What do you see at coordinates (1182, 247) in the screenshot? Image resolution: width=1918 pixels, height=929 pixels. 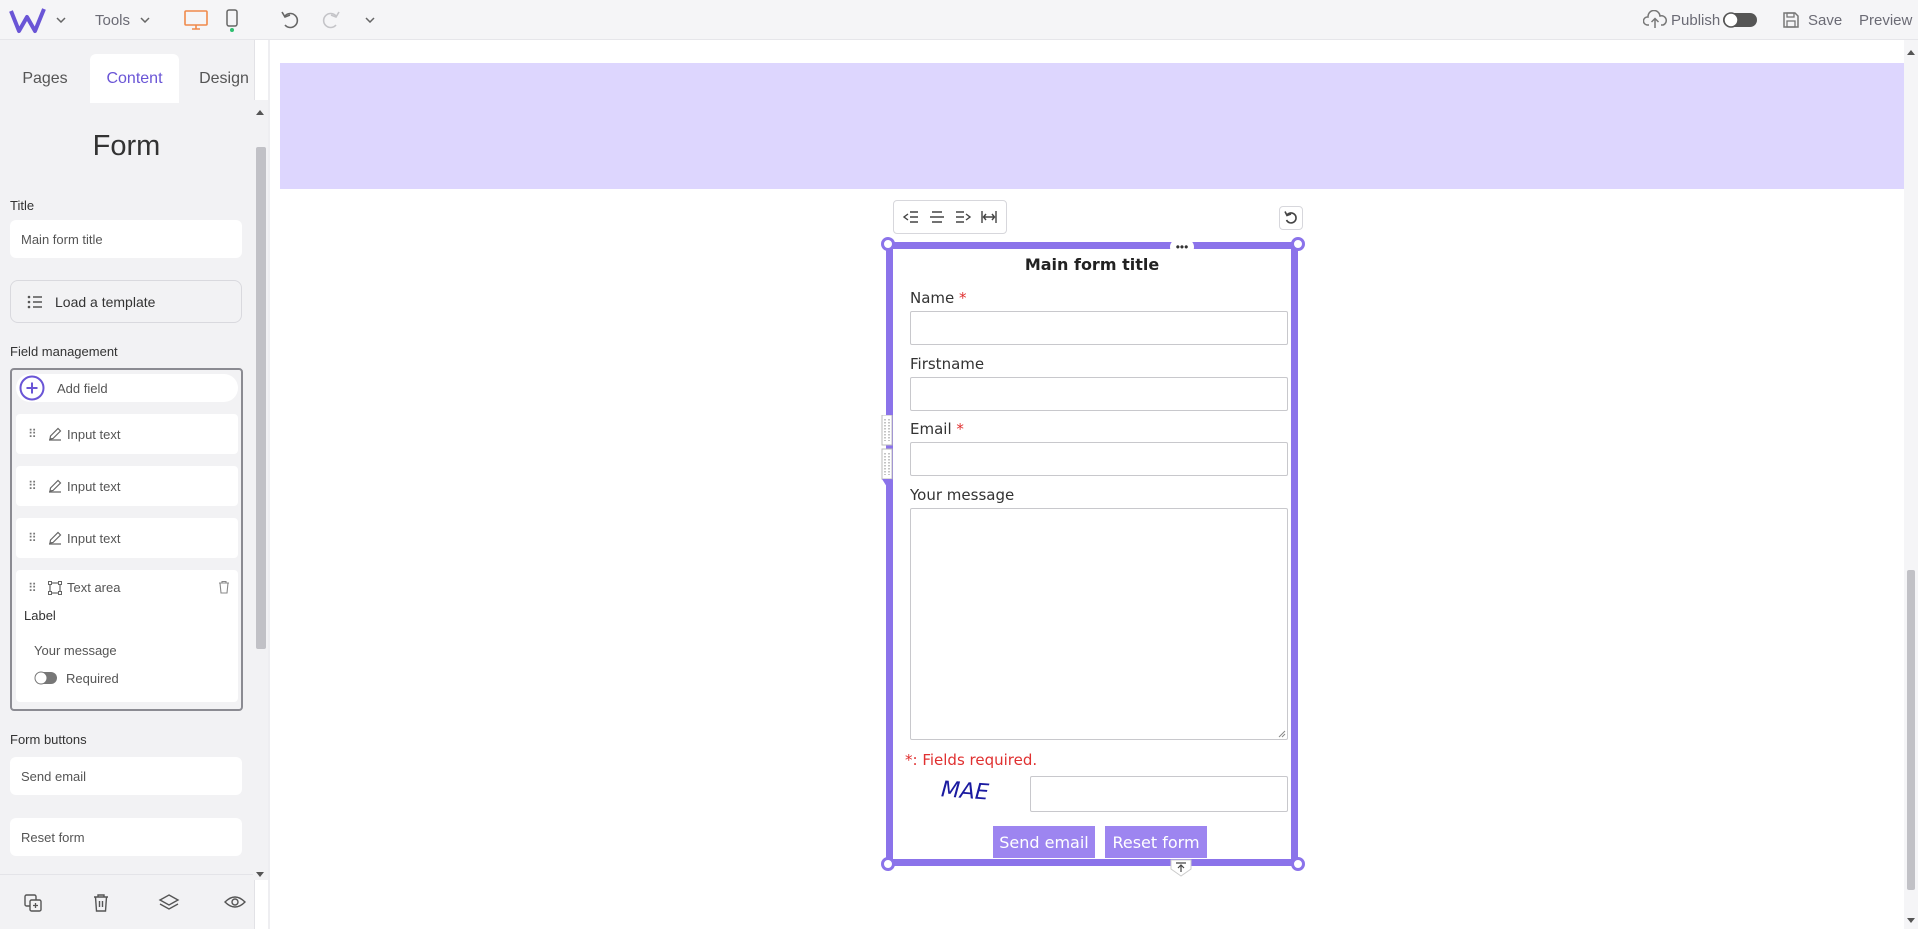 I see `block-more-icon: •••` at bounding box center [1182, 247].